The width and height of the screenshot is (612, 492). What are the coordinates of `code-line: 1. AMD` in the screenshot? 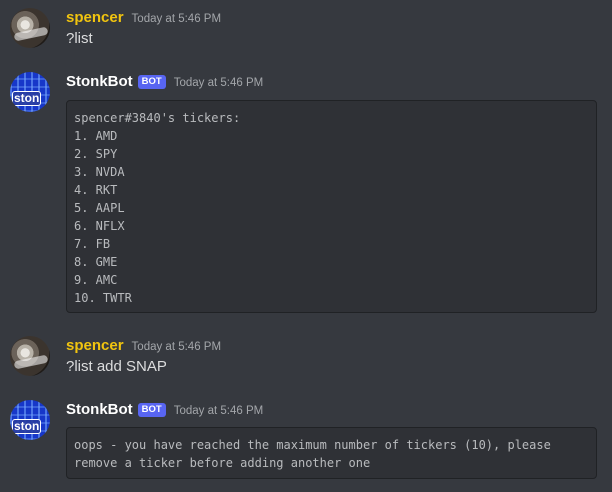 It's located at (96, 136).